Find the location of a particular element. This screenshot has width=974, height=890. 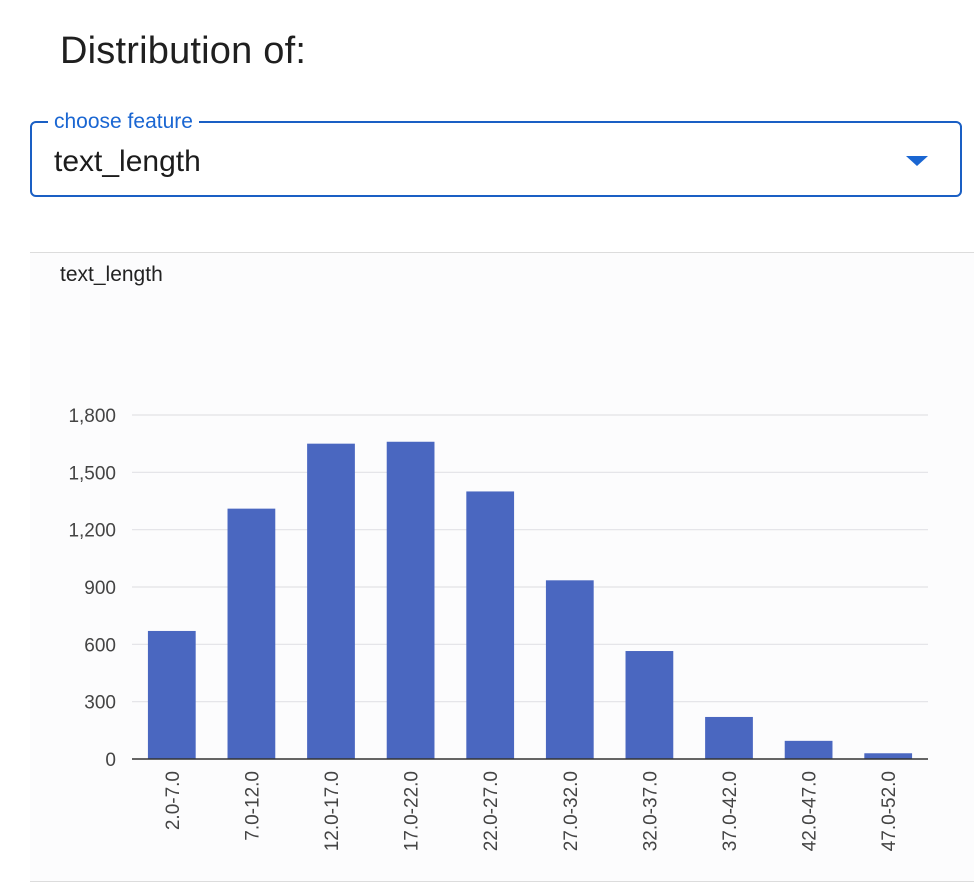

y-tick-label: 900 is located at coordinates (100, 588).